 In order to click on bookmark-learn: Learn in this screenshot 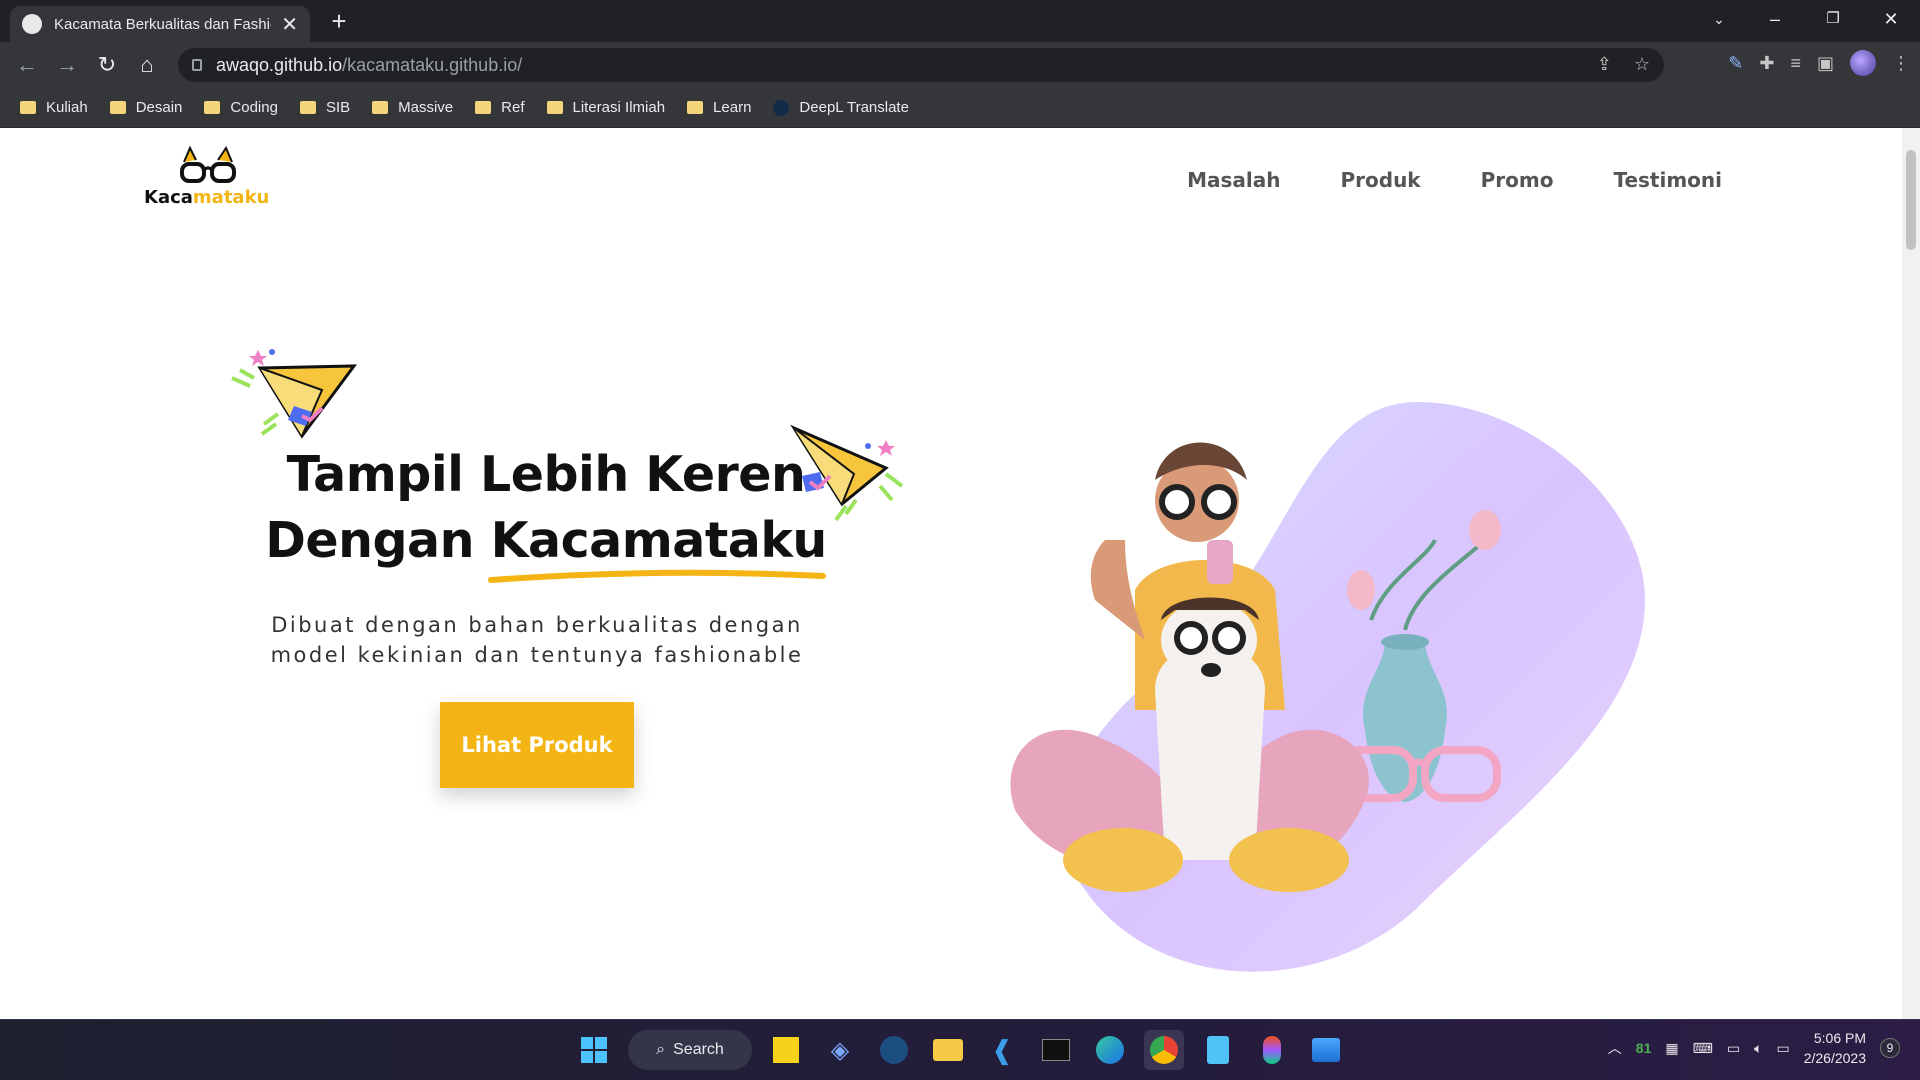, I will do `click(719, 107)`.